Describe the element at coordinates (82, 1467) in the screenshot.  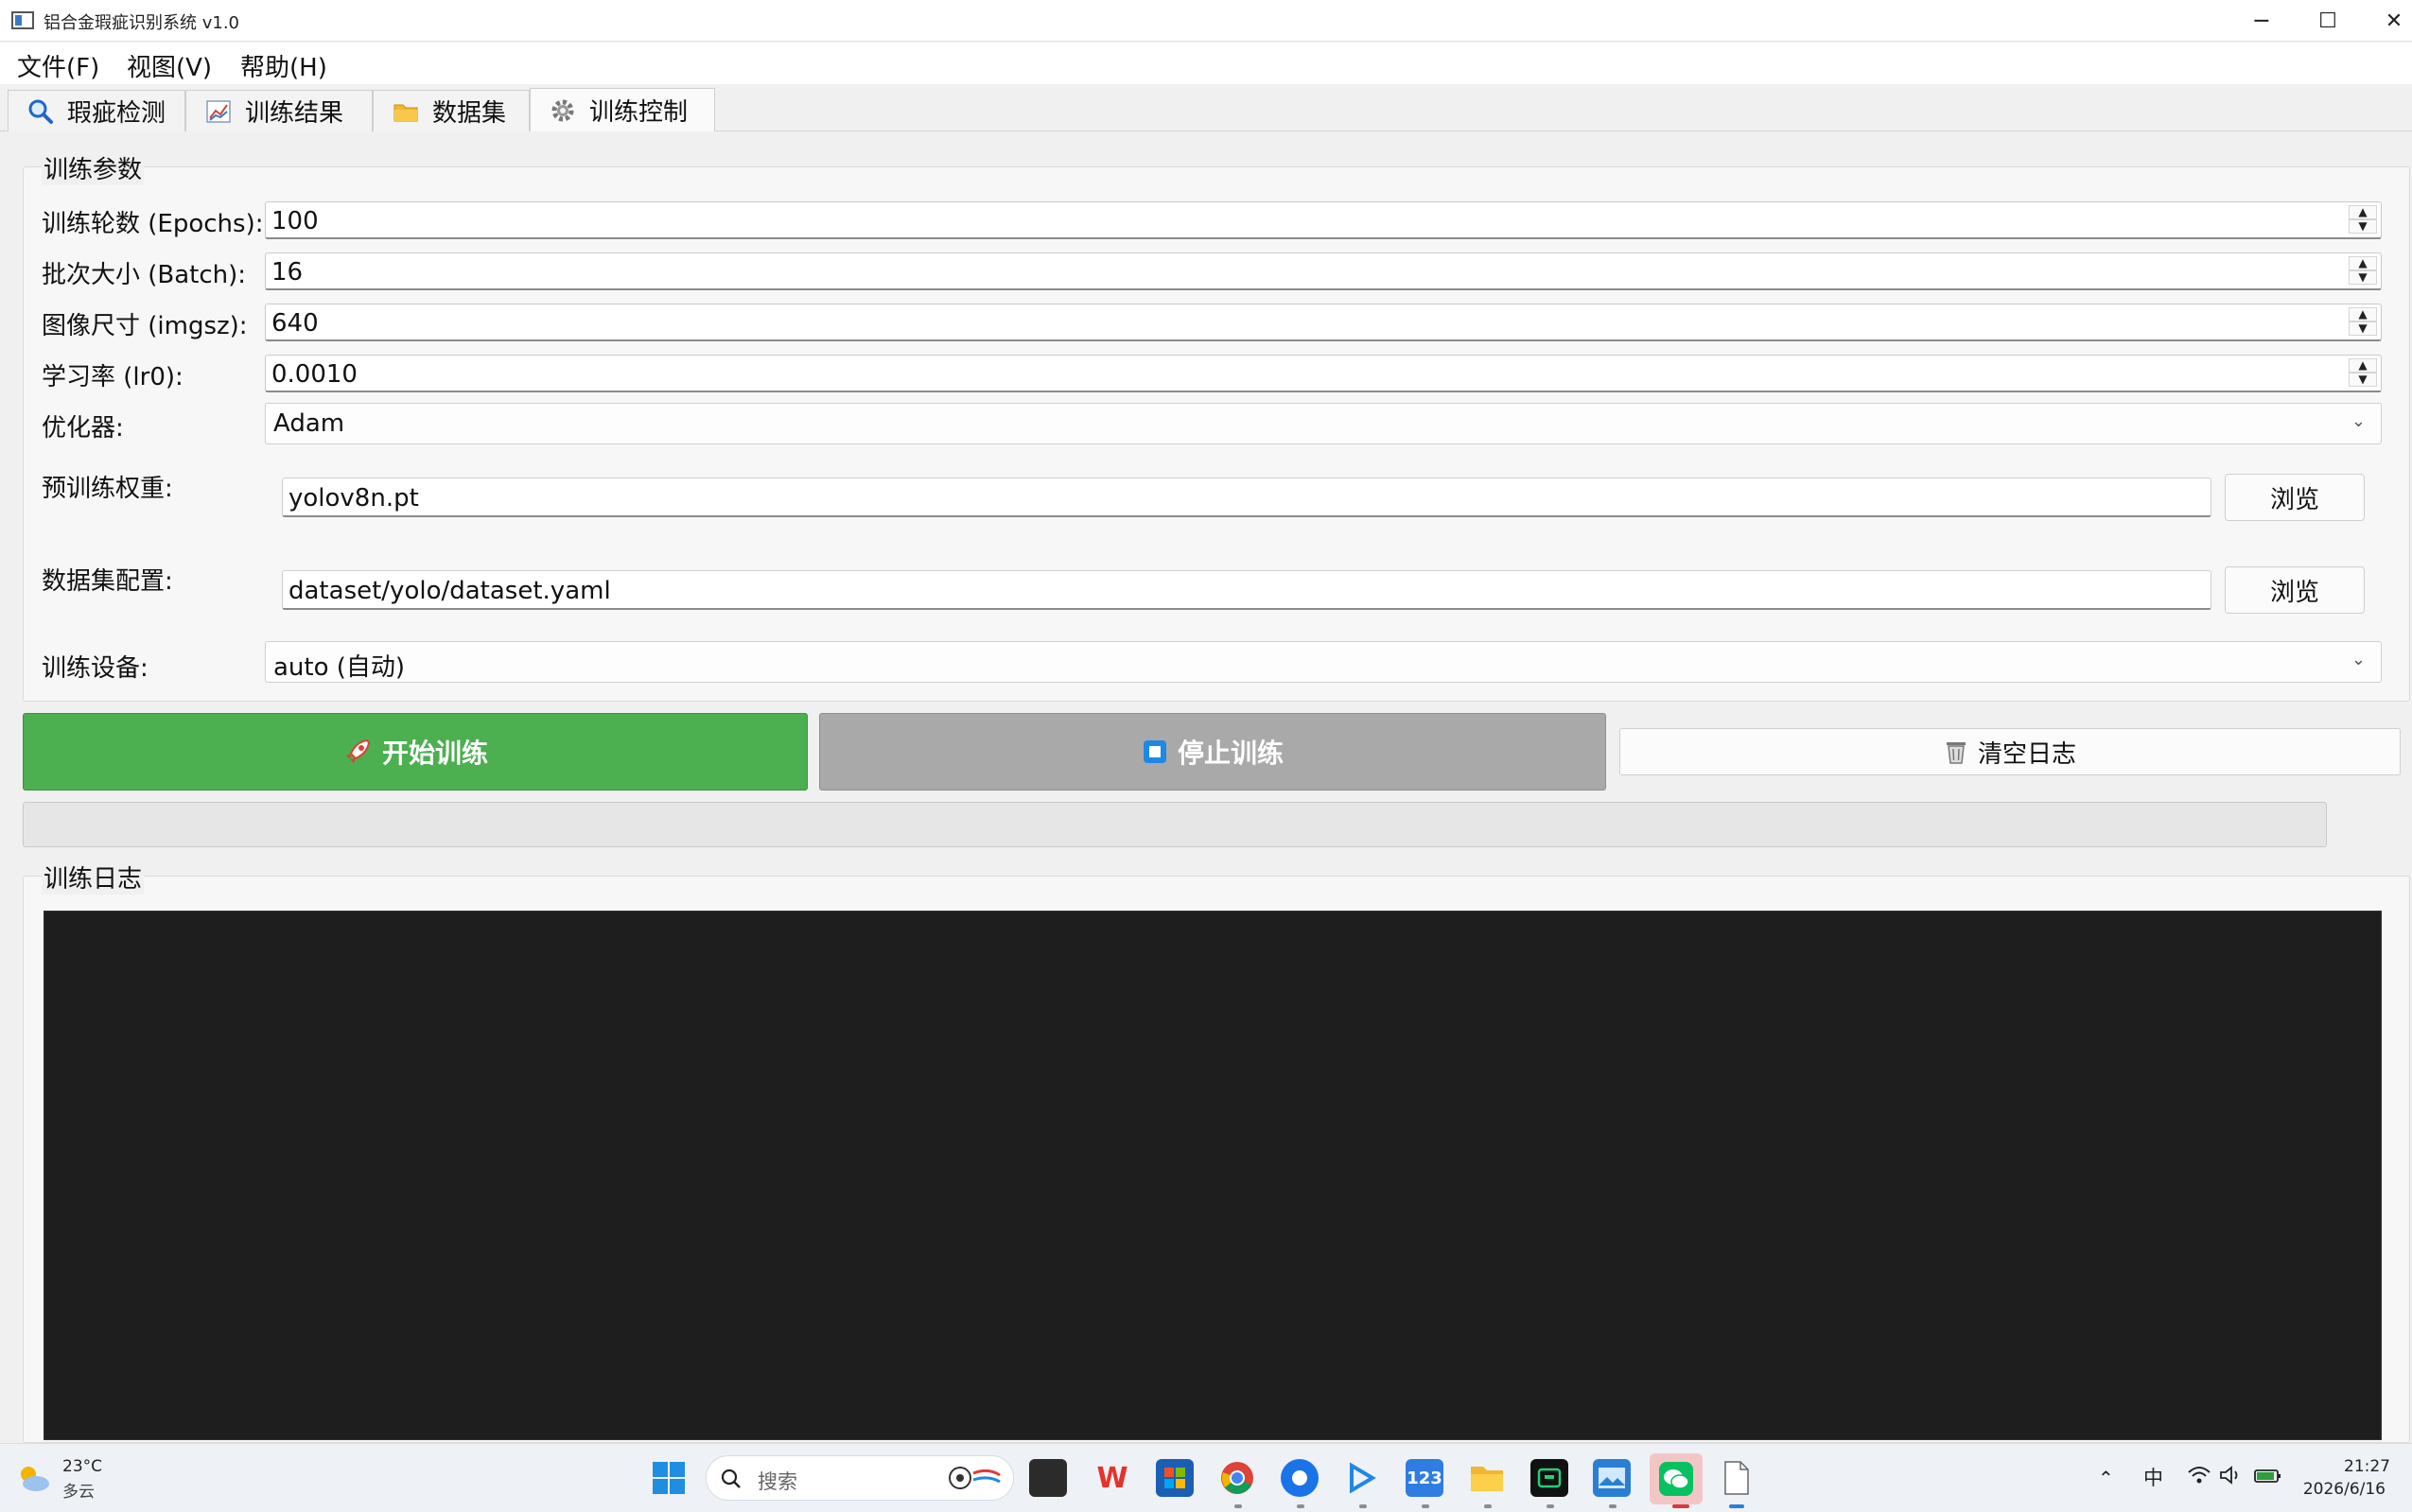
I see `weather-temp: 23°C` at that location.